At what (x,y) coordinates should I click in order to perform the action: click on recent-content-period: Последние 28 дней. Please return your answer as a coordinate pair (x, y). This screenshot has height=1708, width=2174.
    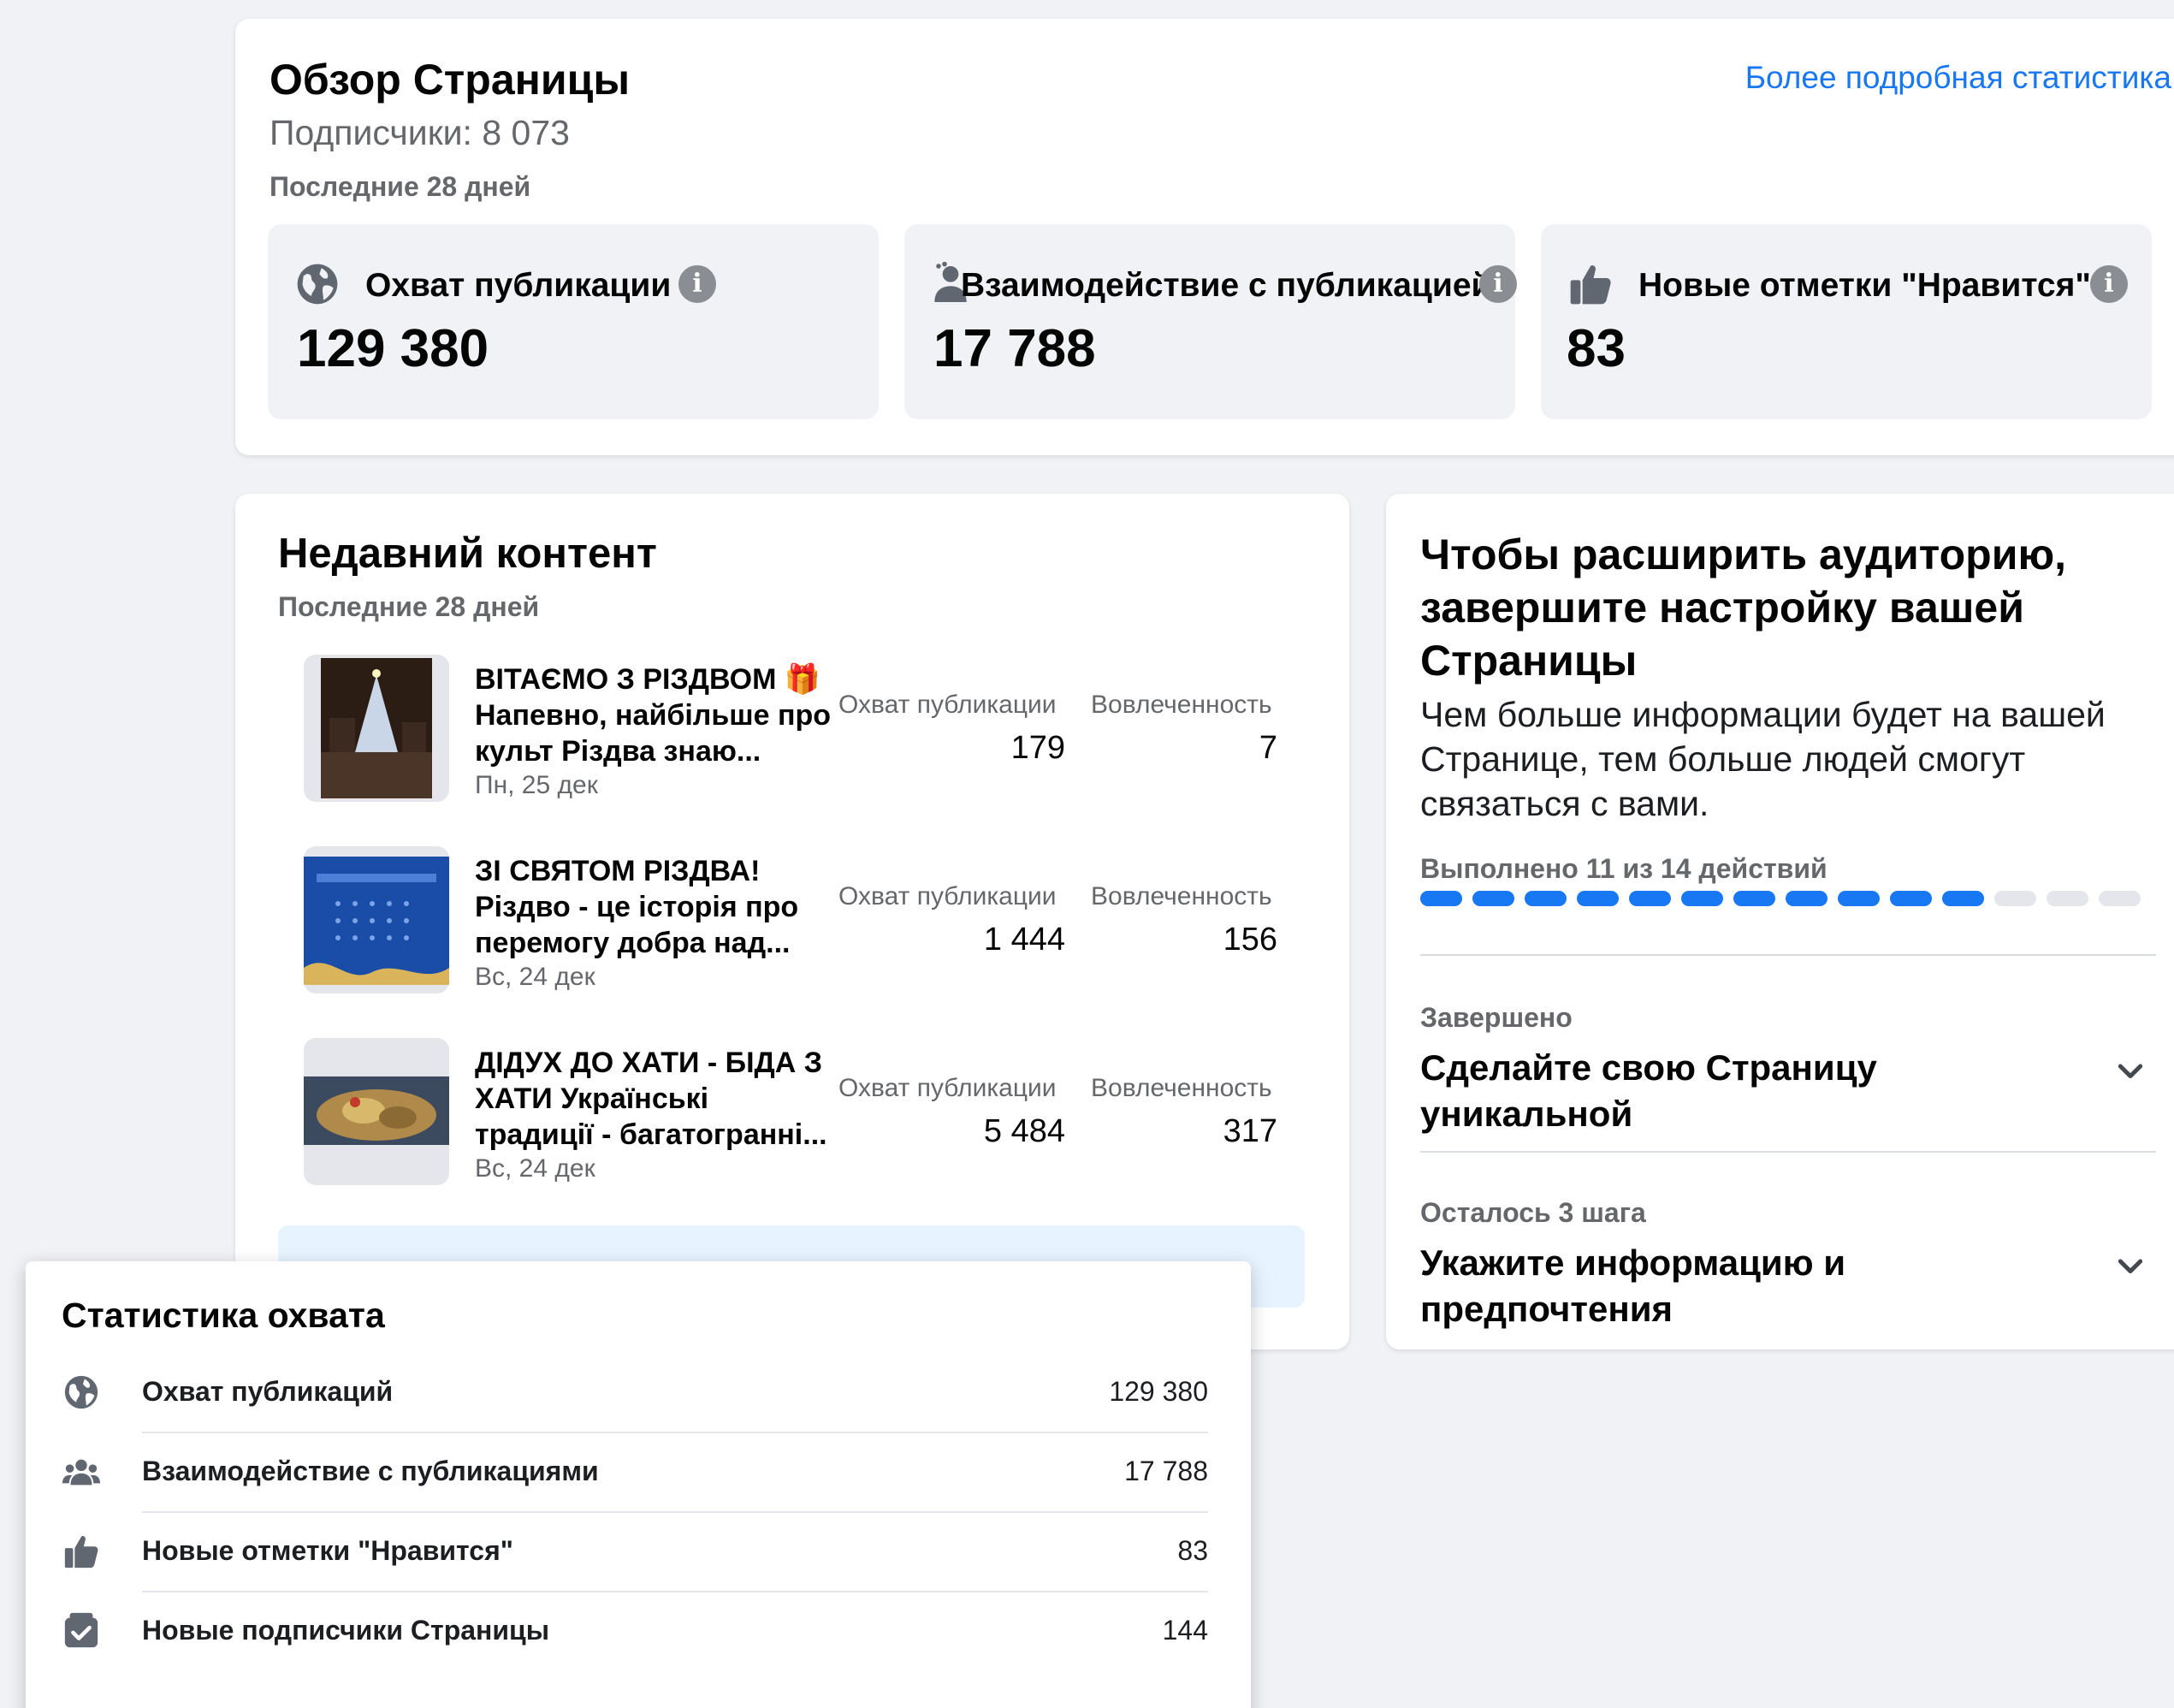
    Looking at the image, I should click on (409, 606).